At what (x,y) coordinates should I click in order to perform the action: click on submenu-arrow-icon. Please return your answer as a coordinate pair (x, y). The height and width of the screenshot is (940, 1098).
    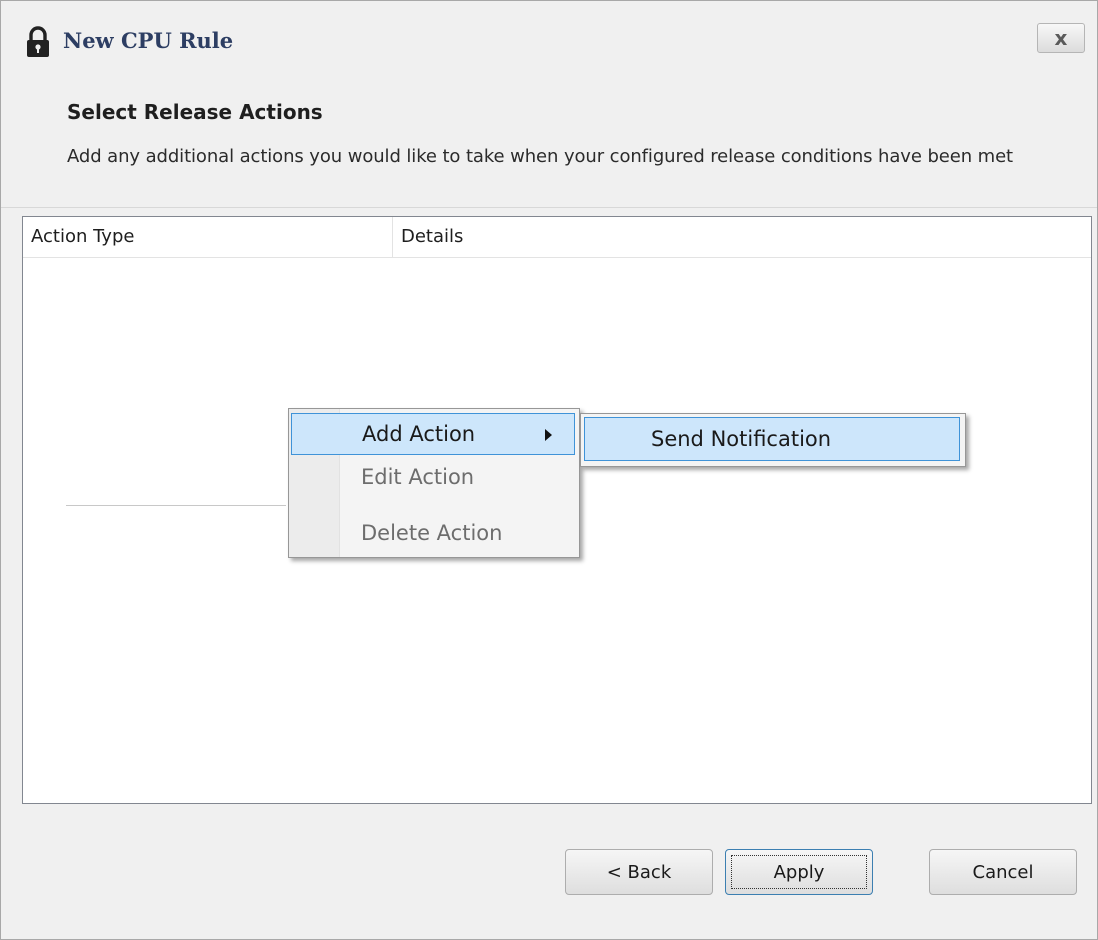
    Looking at the image, I should click on (548, 435).